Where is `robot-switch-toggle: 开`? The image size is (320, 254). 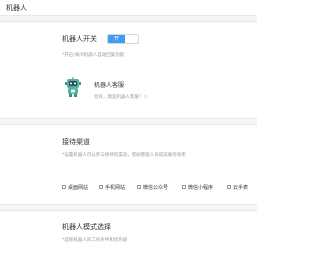
robot-switch-toggle: 开 is located at coordinates (123, 39).